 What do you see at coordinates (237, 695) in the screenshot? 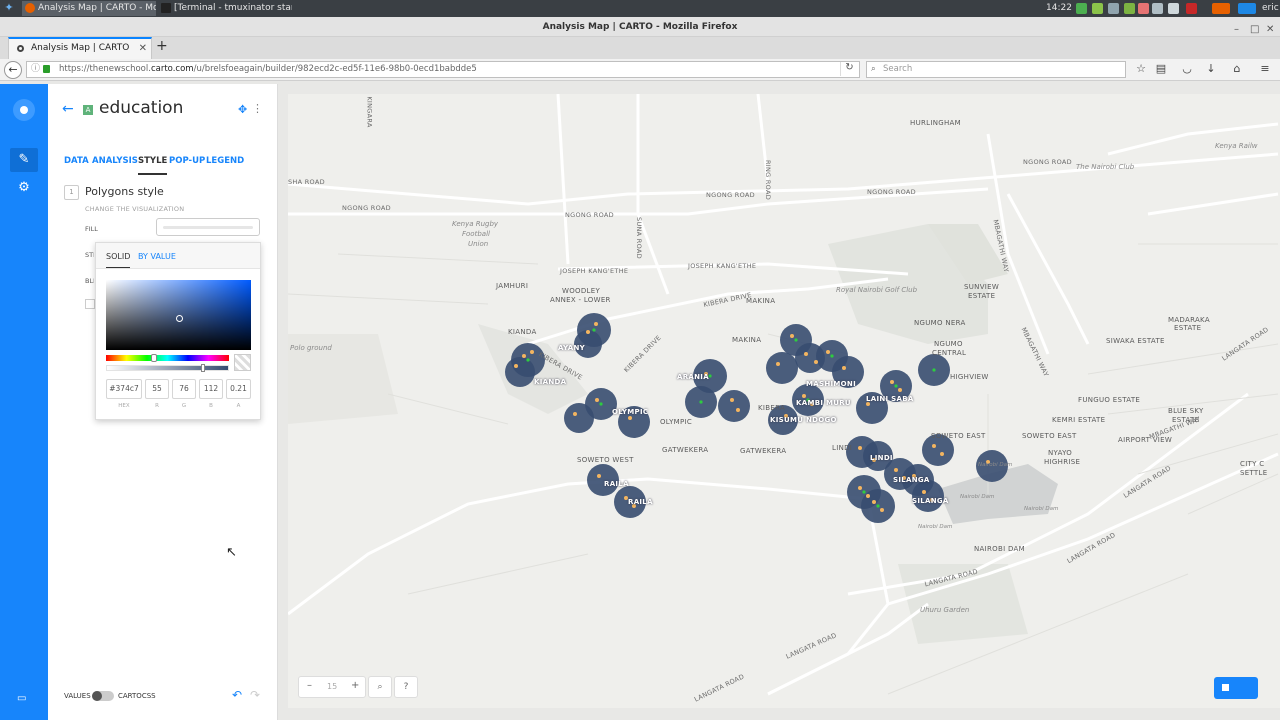
I see `undo-icon: ↶` at bounding box center [237, 695].